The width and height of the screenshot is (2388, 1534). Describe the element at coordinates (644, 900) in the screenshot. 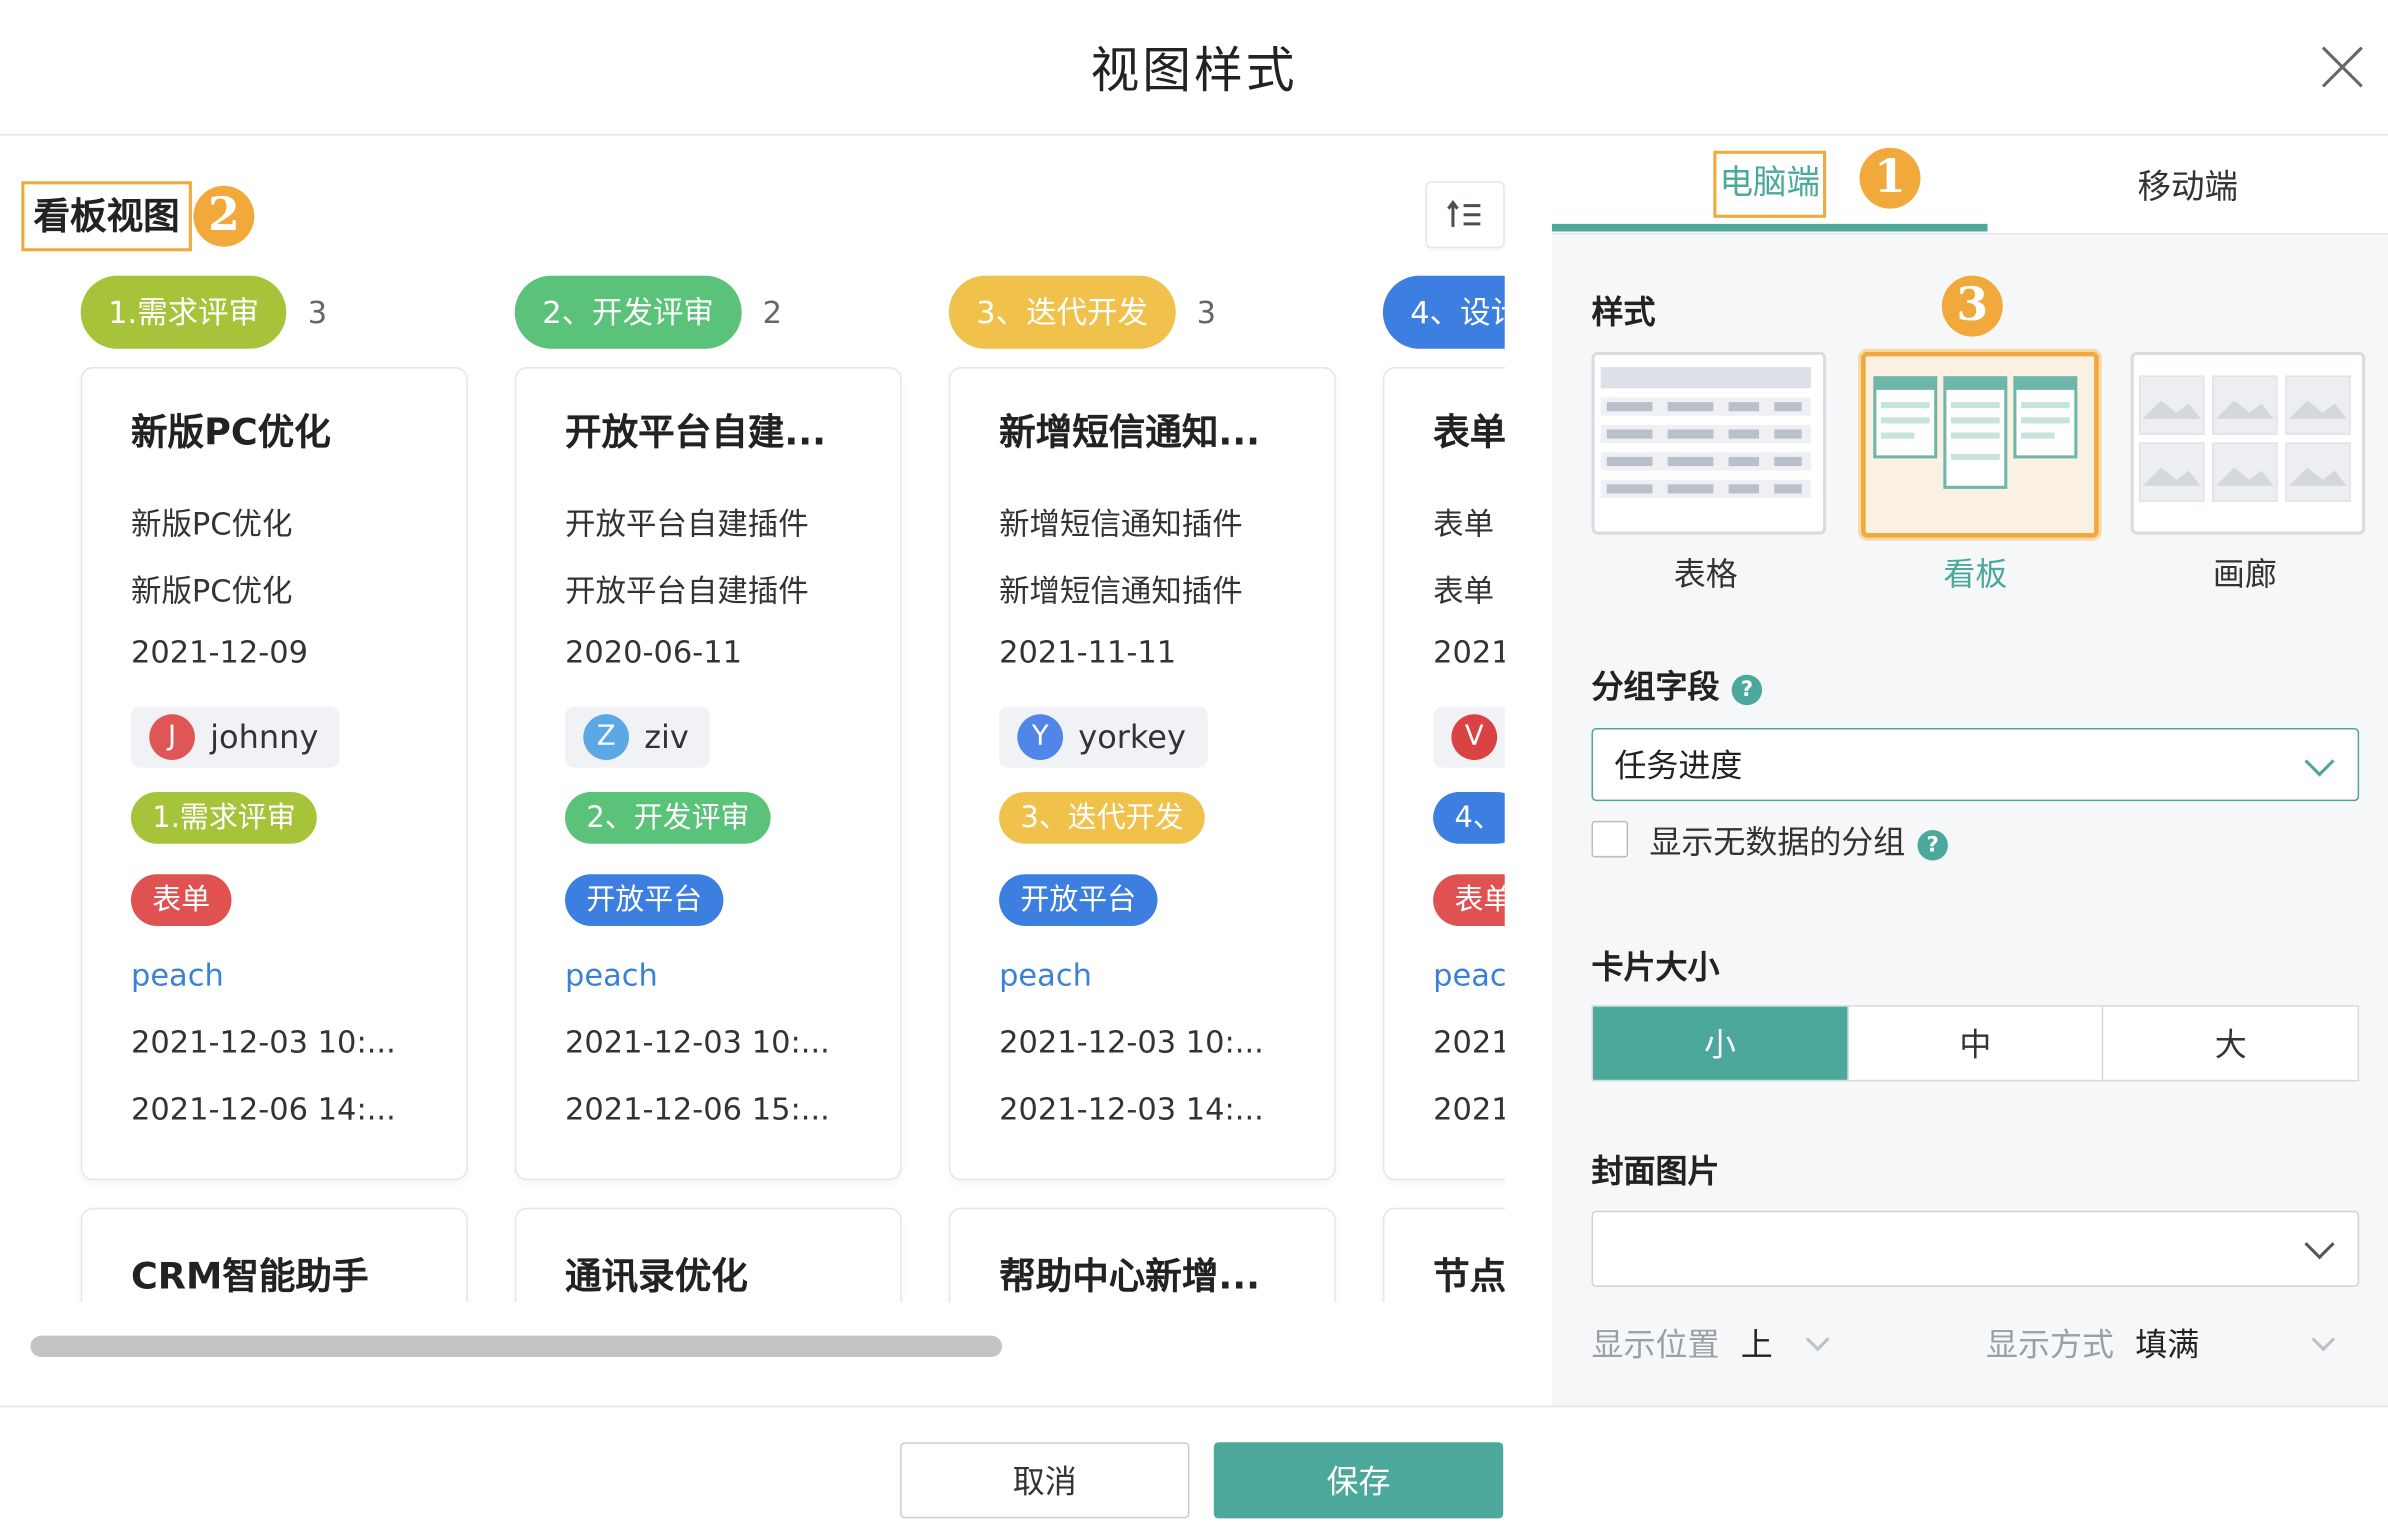

I see `type-tag: 开放平台` at that location.